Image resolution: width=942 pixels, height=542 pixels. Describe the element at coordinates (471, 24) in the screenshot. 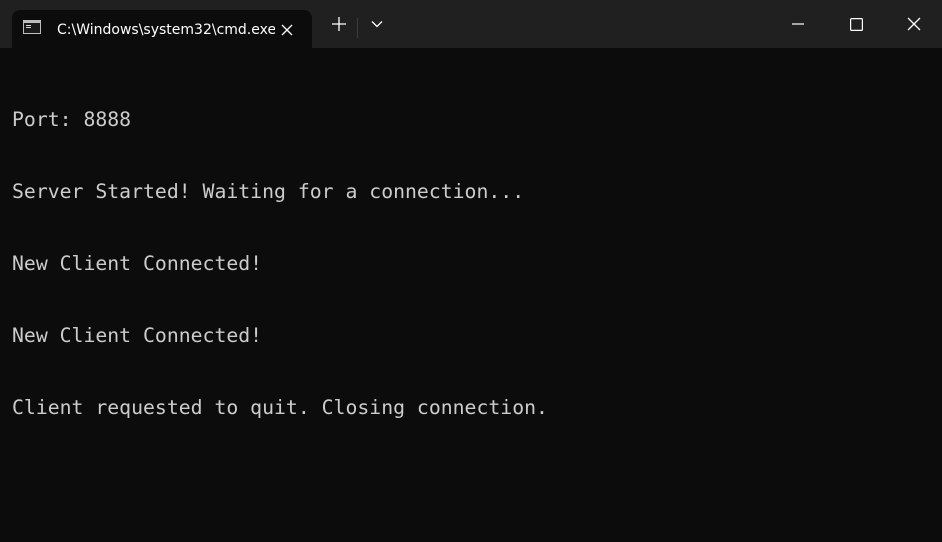

I see `title-bar: C:\Windows\system32\cmd.exe` at that location.